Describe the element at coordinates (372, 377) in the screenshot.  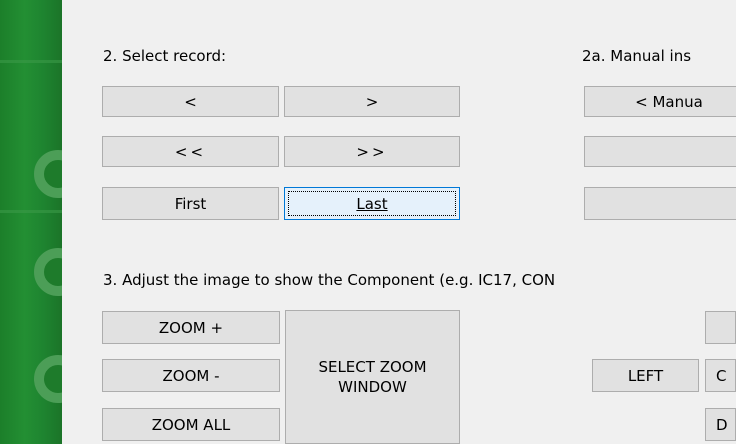
I see `select-zoom-window-button: SELECT ZOOM WINDOW` at that location.